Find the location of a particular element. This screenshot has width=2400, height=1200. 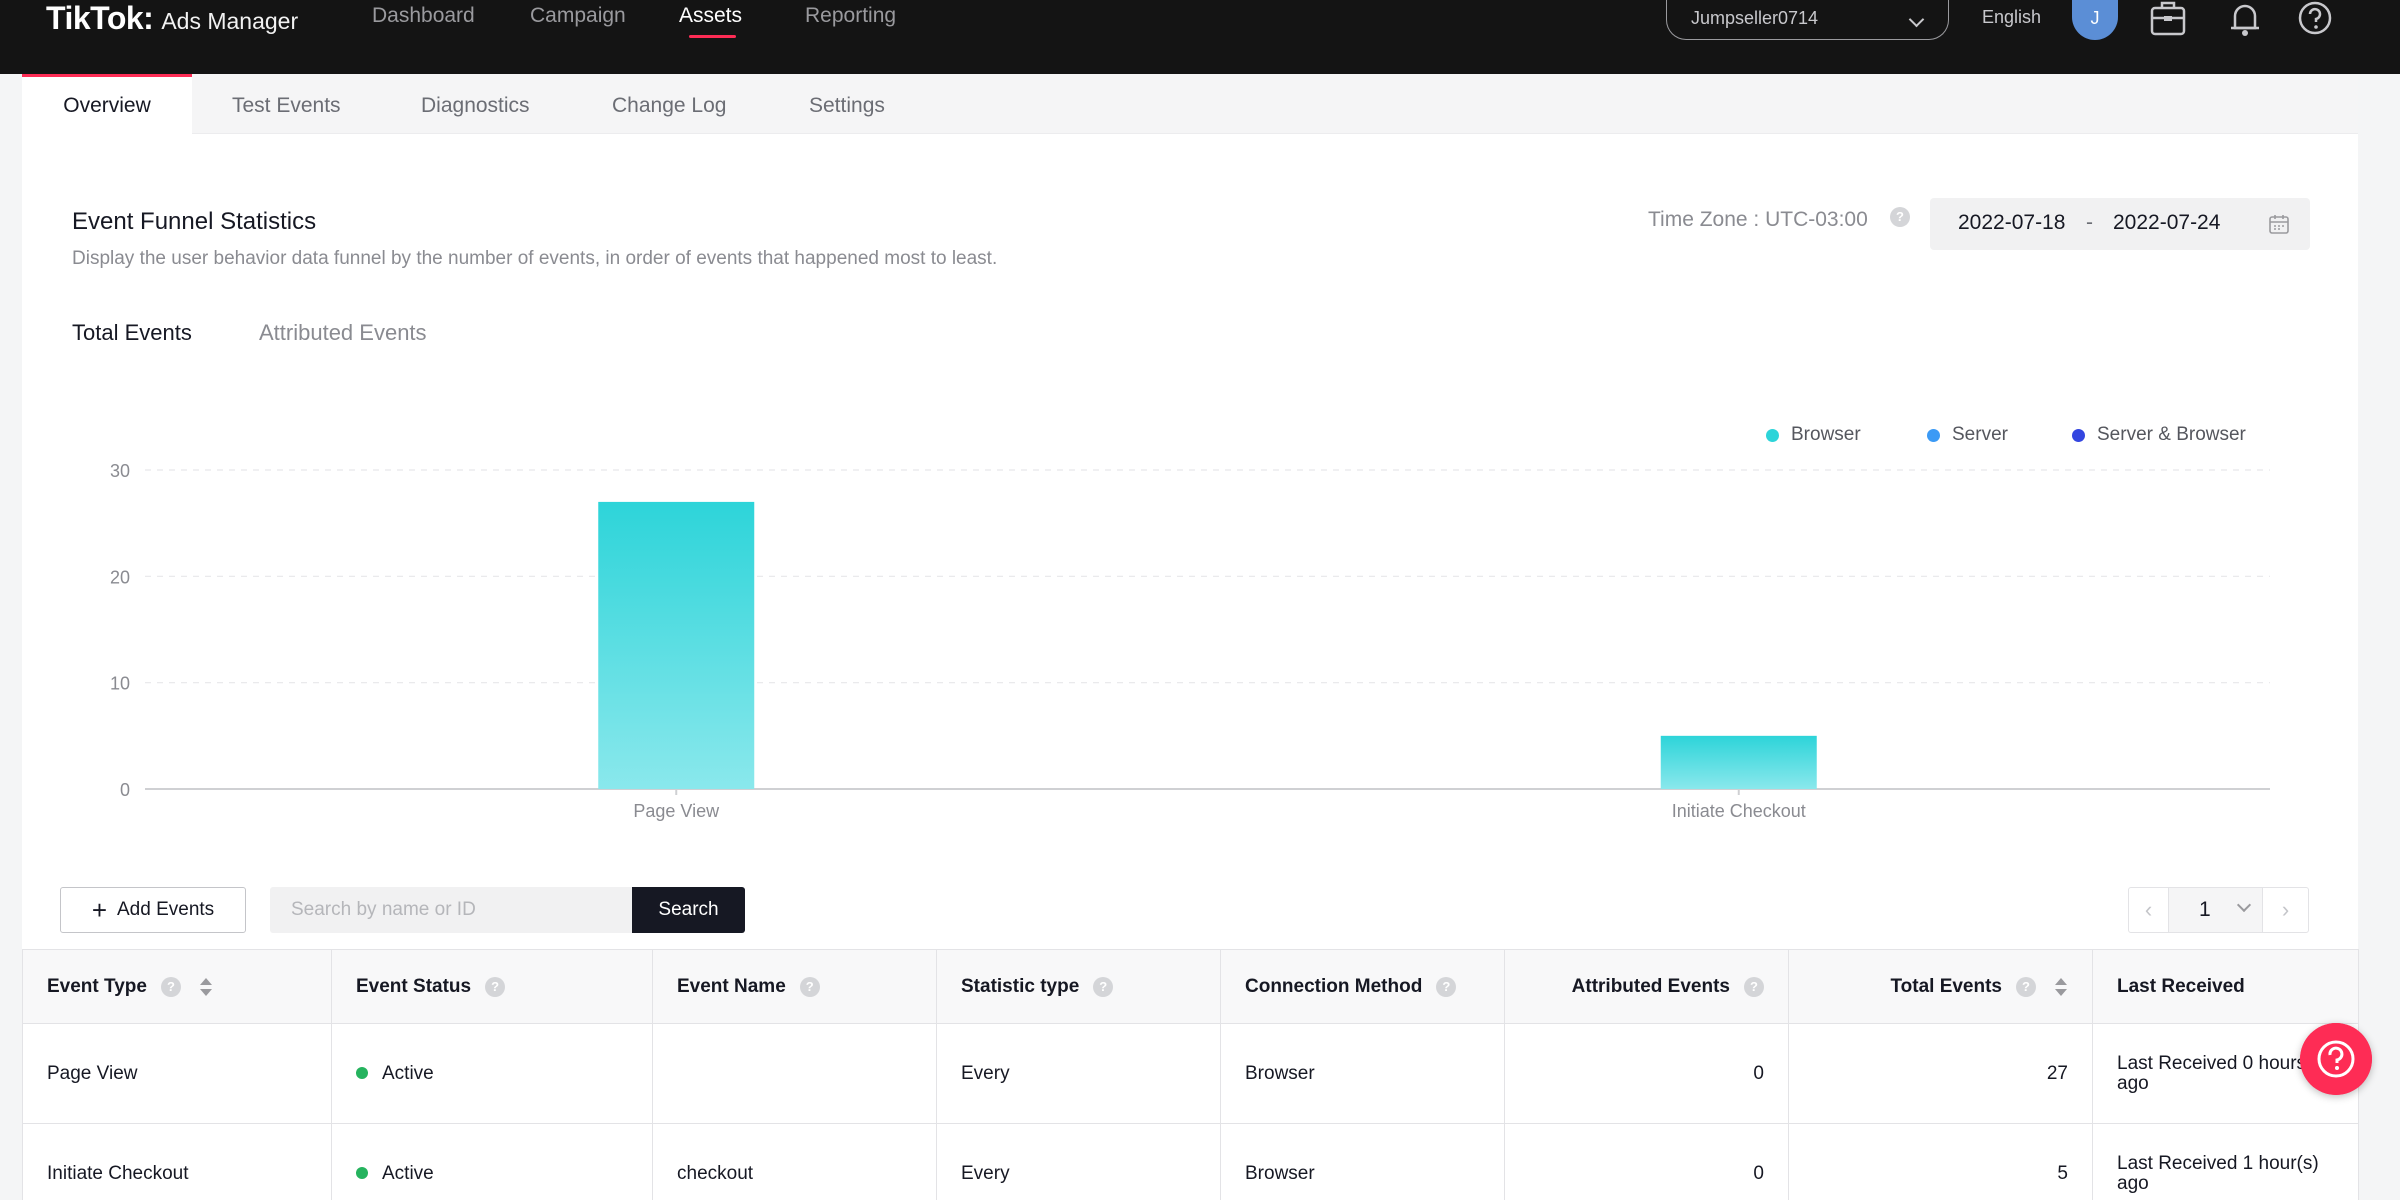

cell-last-received: Last Received 1 hour(s) ago is located at coordinates (2225, 1161).